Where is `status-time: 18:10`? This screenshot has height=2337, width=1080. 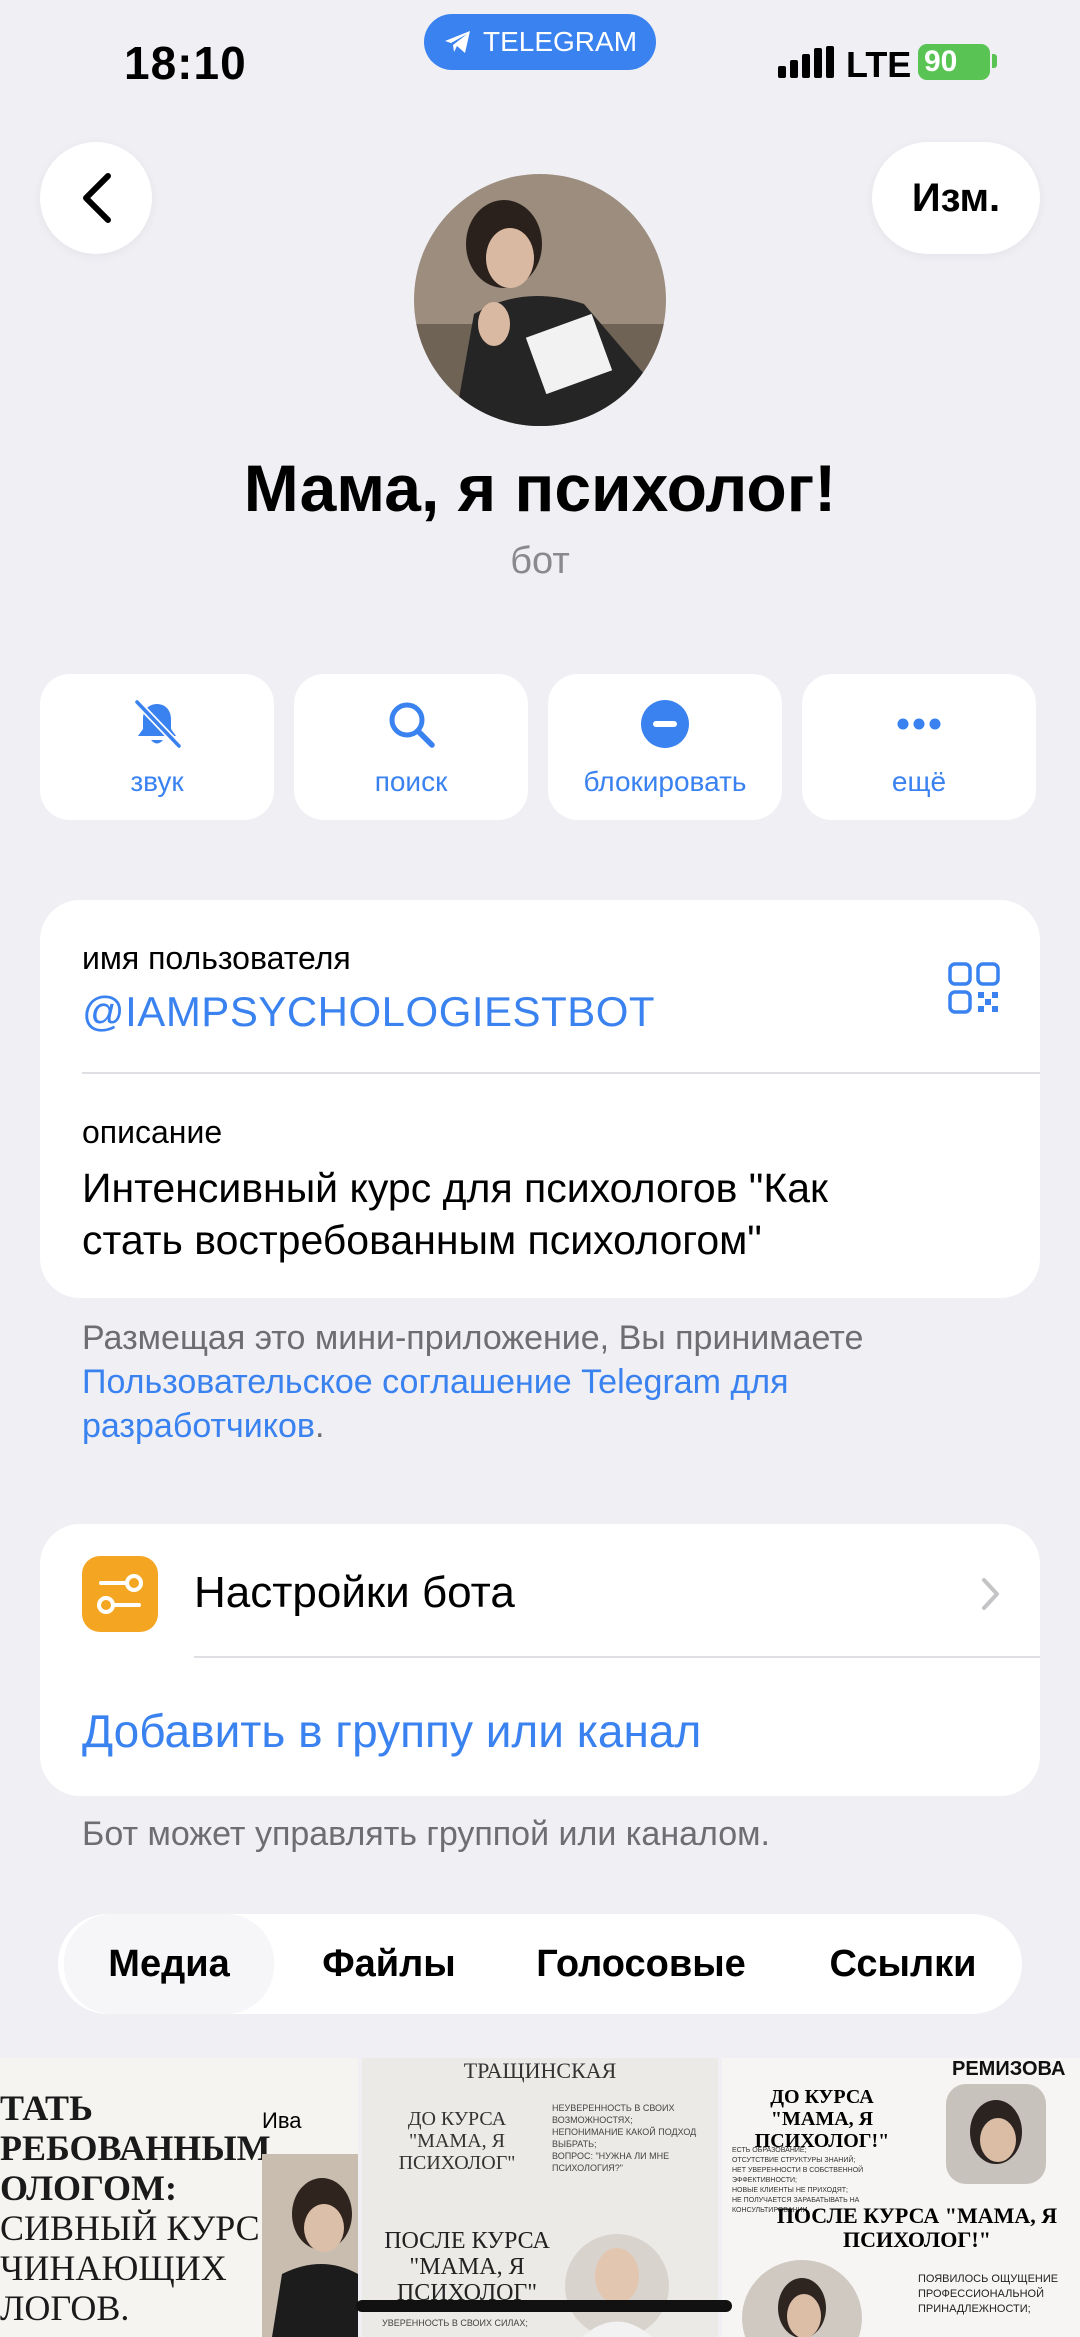
status-time: 18:10 is located at coordinates (185, 63).